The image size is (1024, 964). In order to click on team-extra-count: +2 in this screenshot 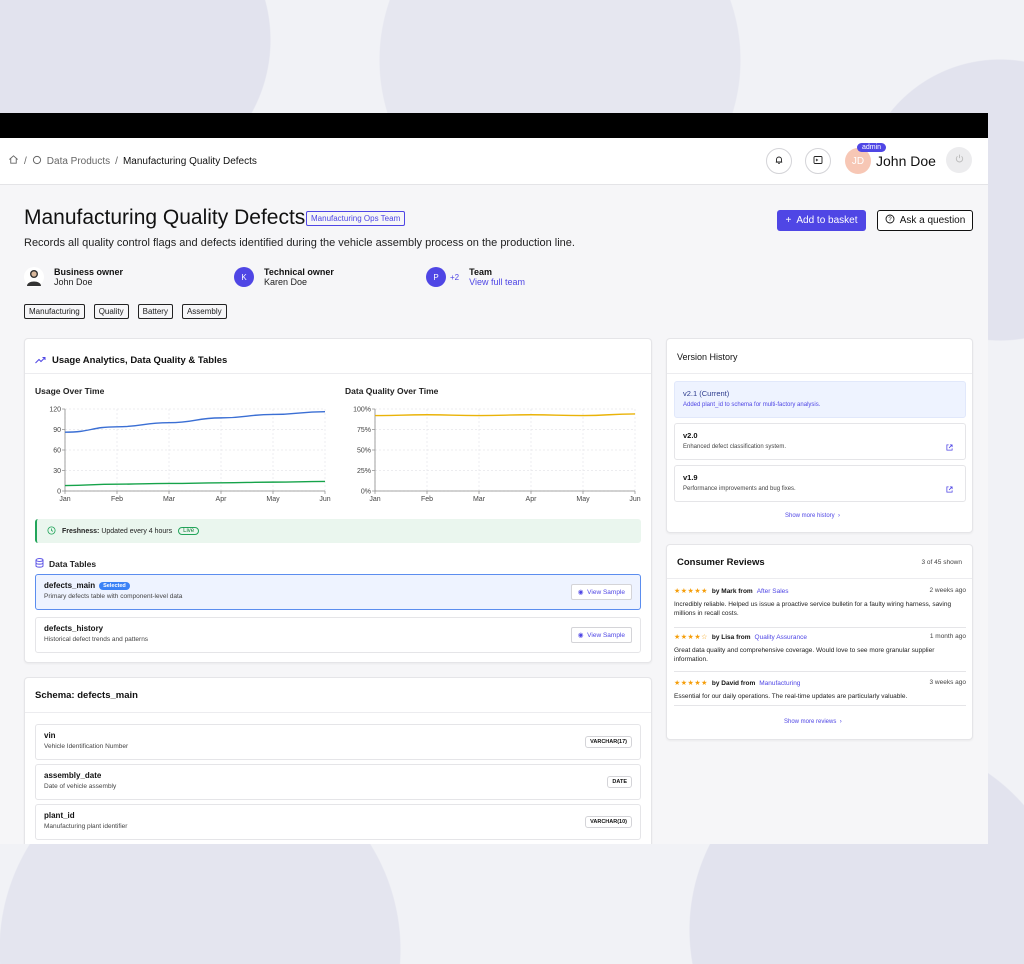, I will do `click(455, 277)`.